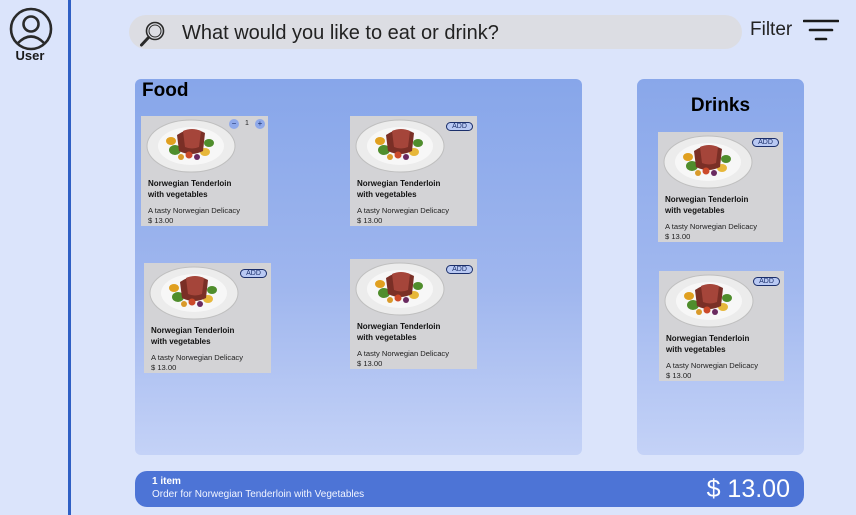  What do you see at coordinates (821, 31) in the screenshot?
I see `filter-lines-icon` at bounding box center [821, 31].